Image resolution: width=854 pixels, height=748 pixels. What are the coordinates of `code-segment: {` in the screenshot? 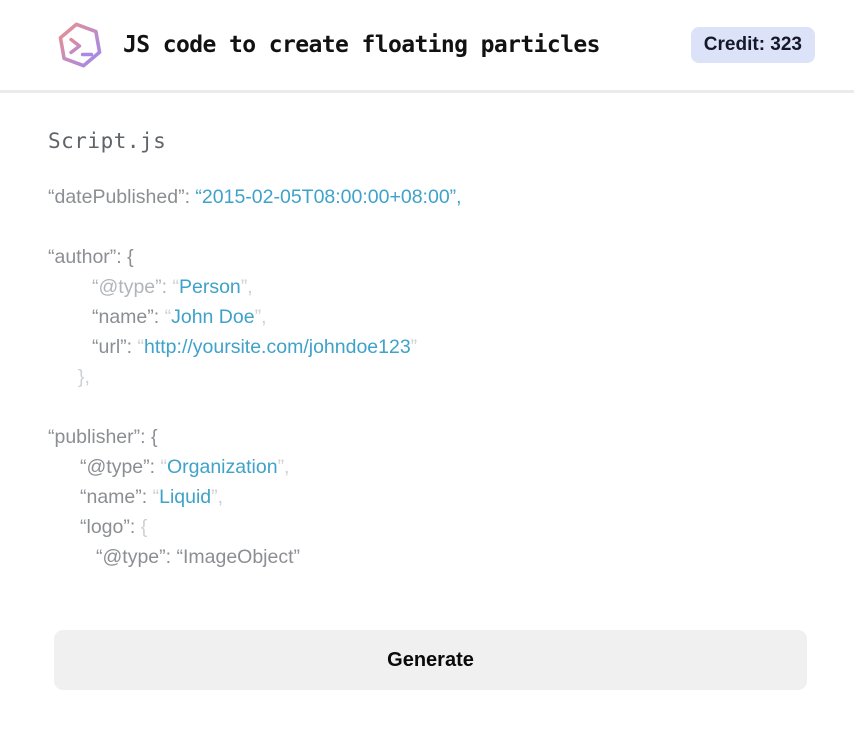 It's located at (144, 527).